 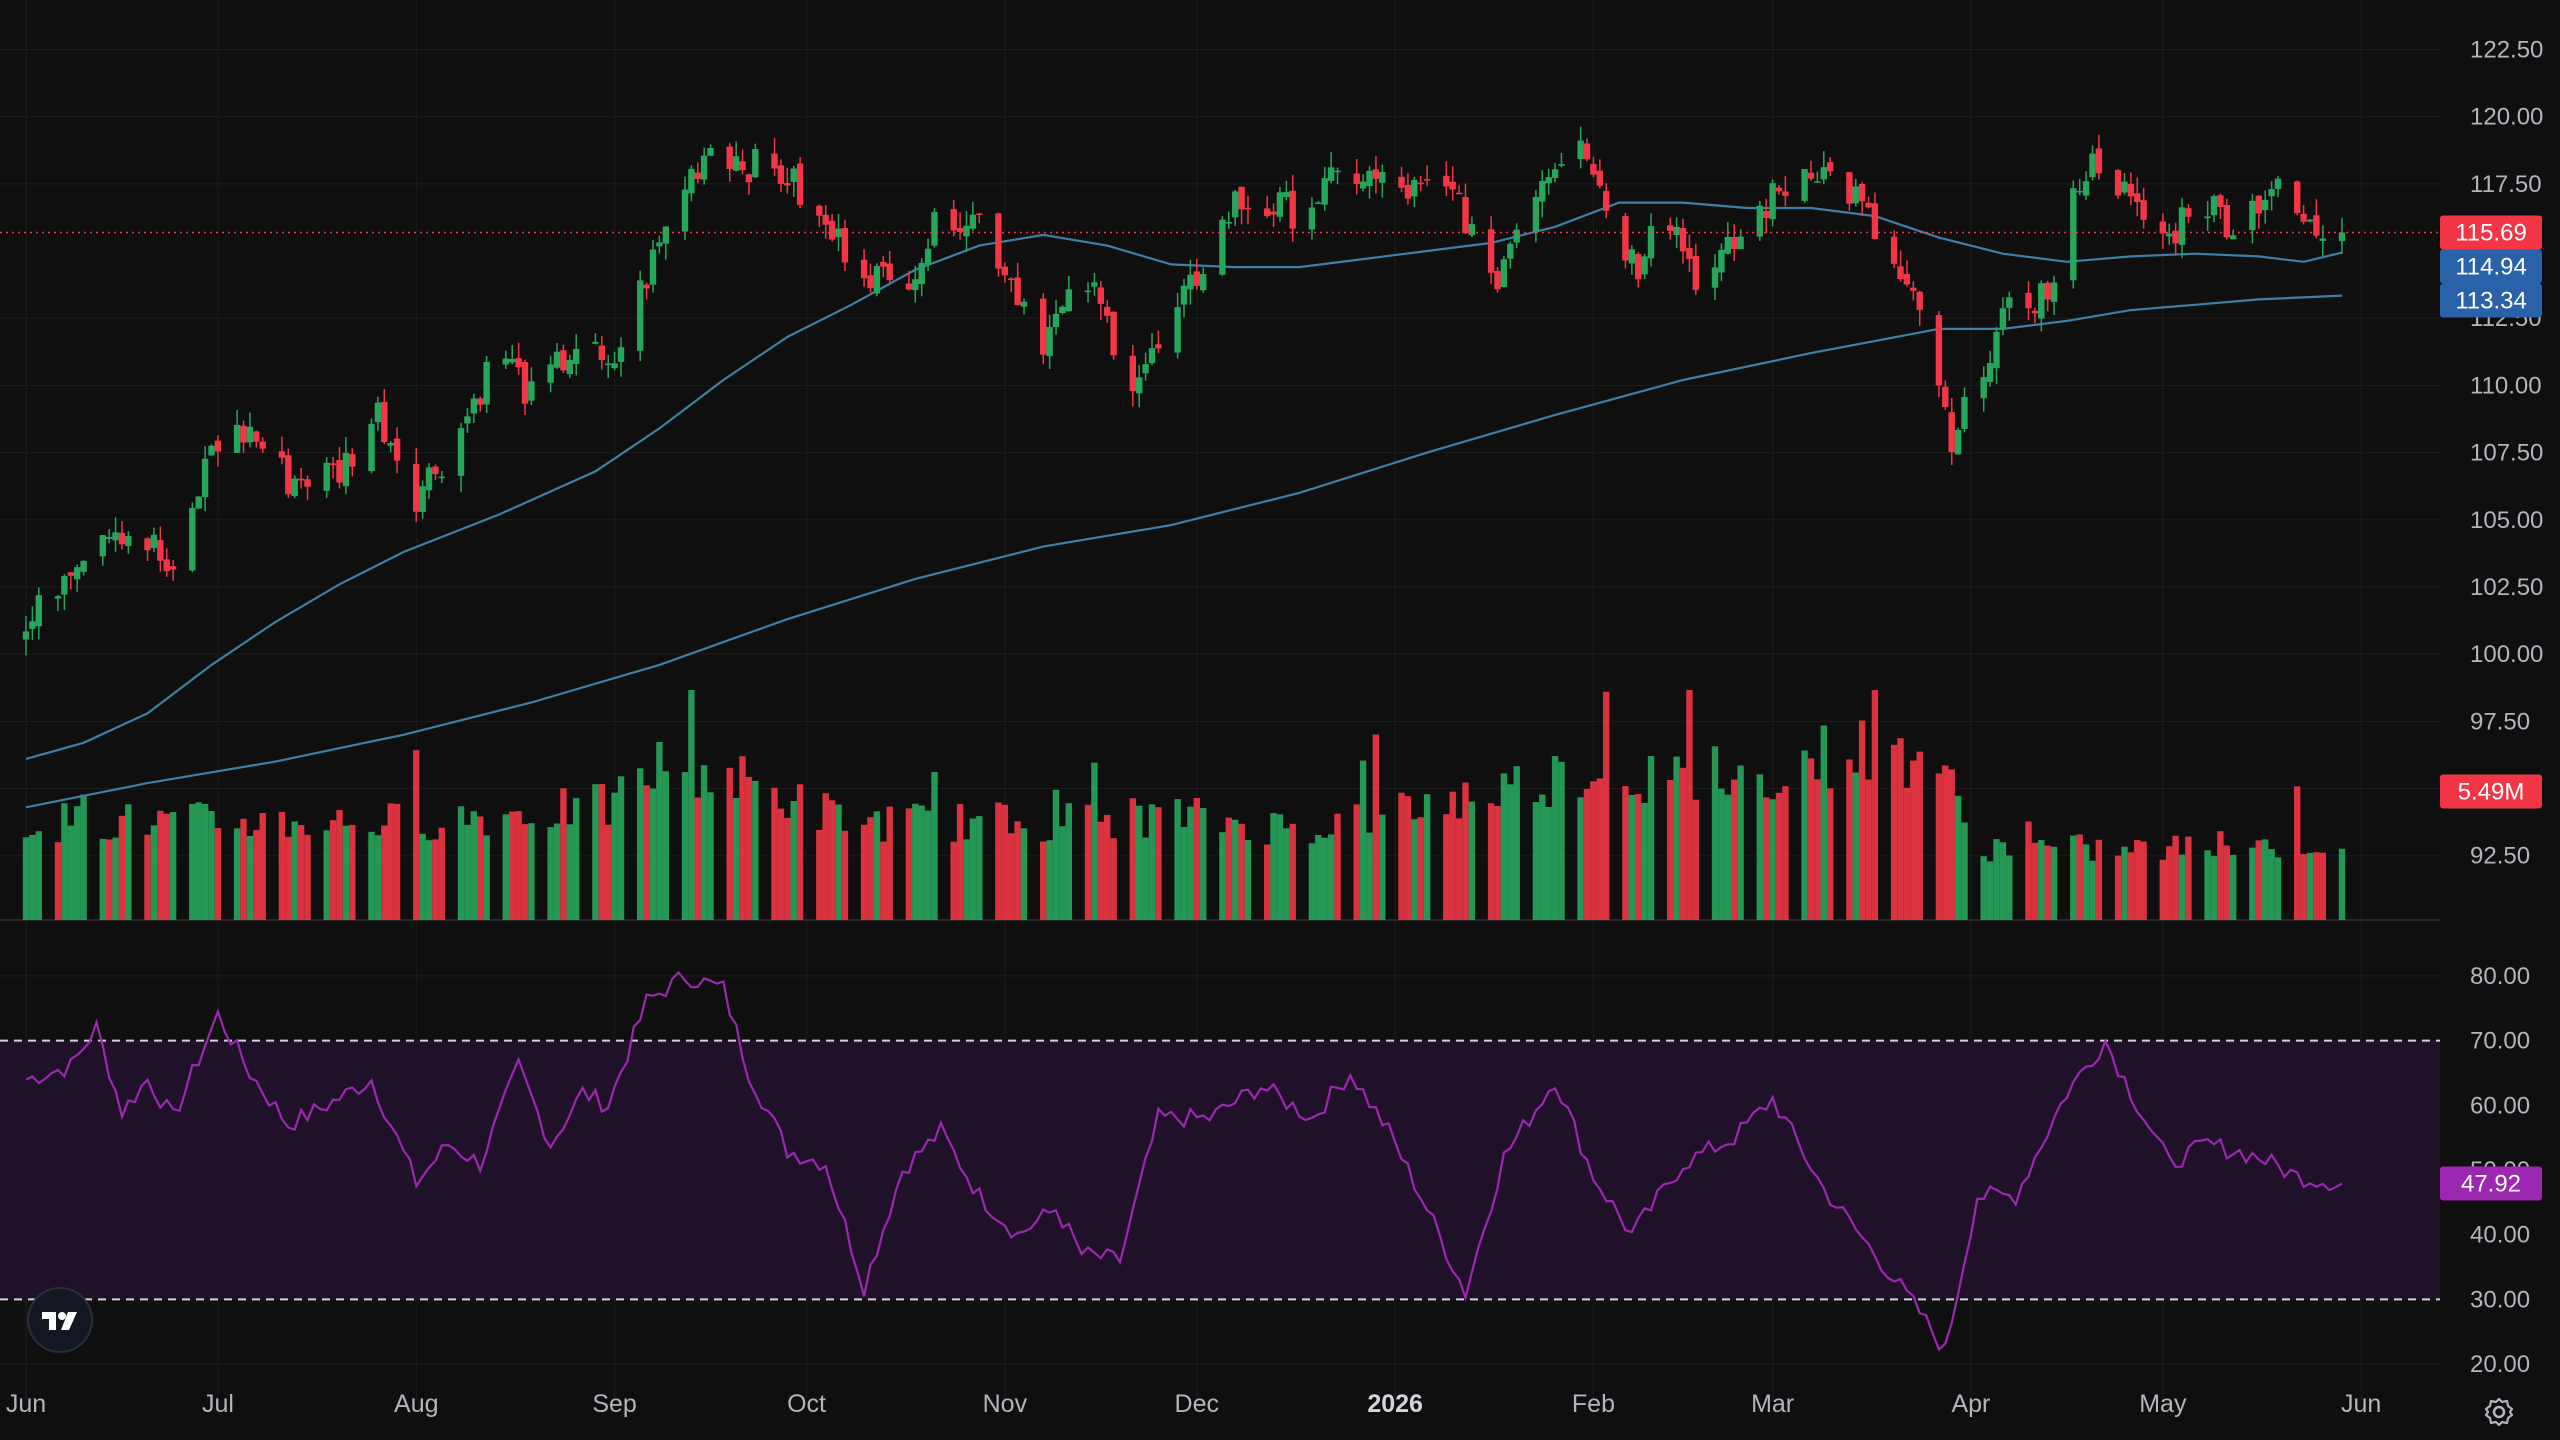 I want to click on time-tick-label: Apr, so click(x=1970, y=1404).